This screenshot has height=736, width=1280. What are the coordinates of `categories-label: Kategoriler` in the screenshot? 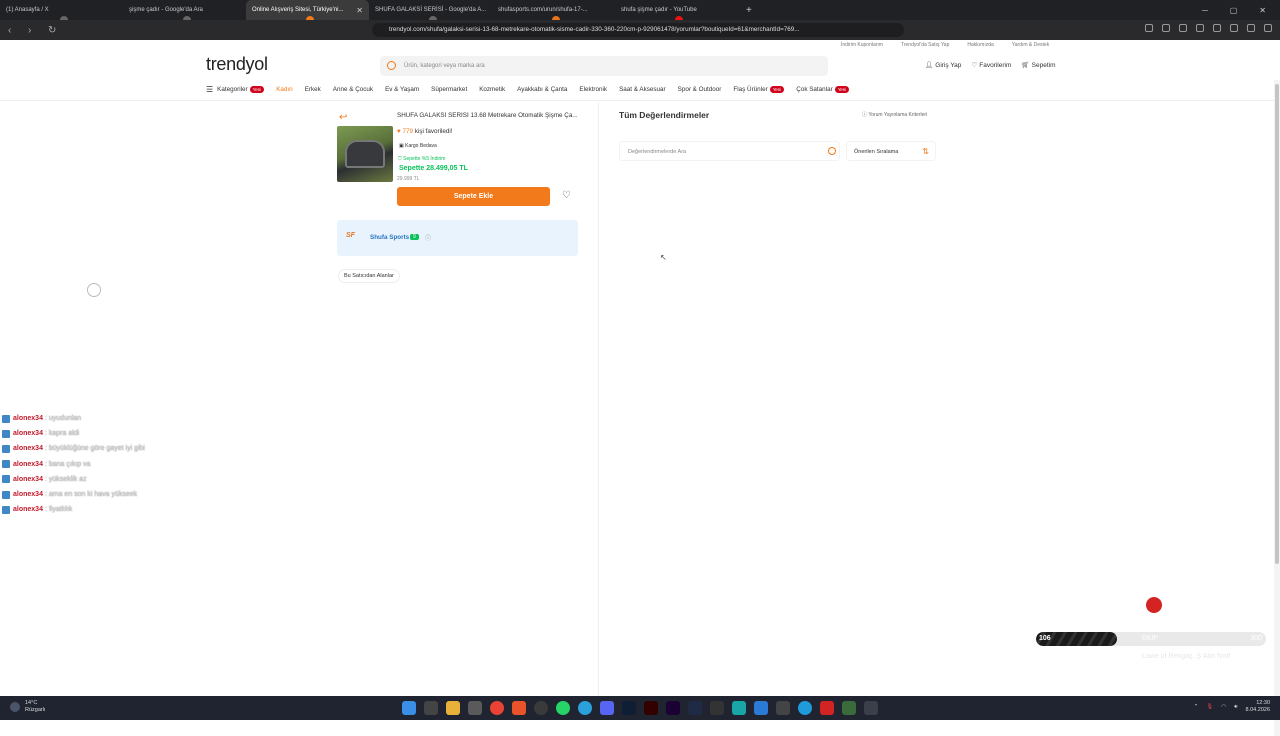 It's located at (232, 89).